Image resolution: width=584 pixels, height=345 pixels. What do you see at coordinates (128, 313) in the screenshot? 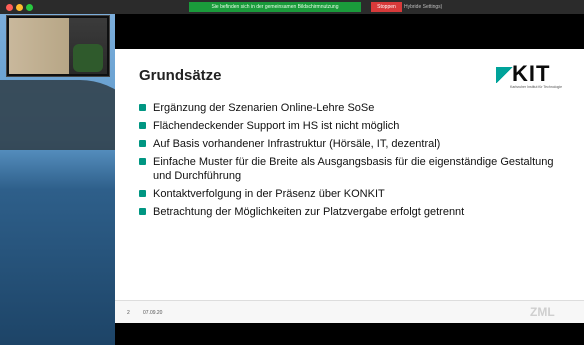
I see `slide-page-number: 2` at bounding box center [128, 313].